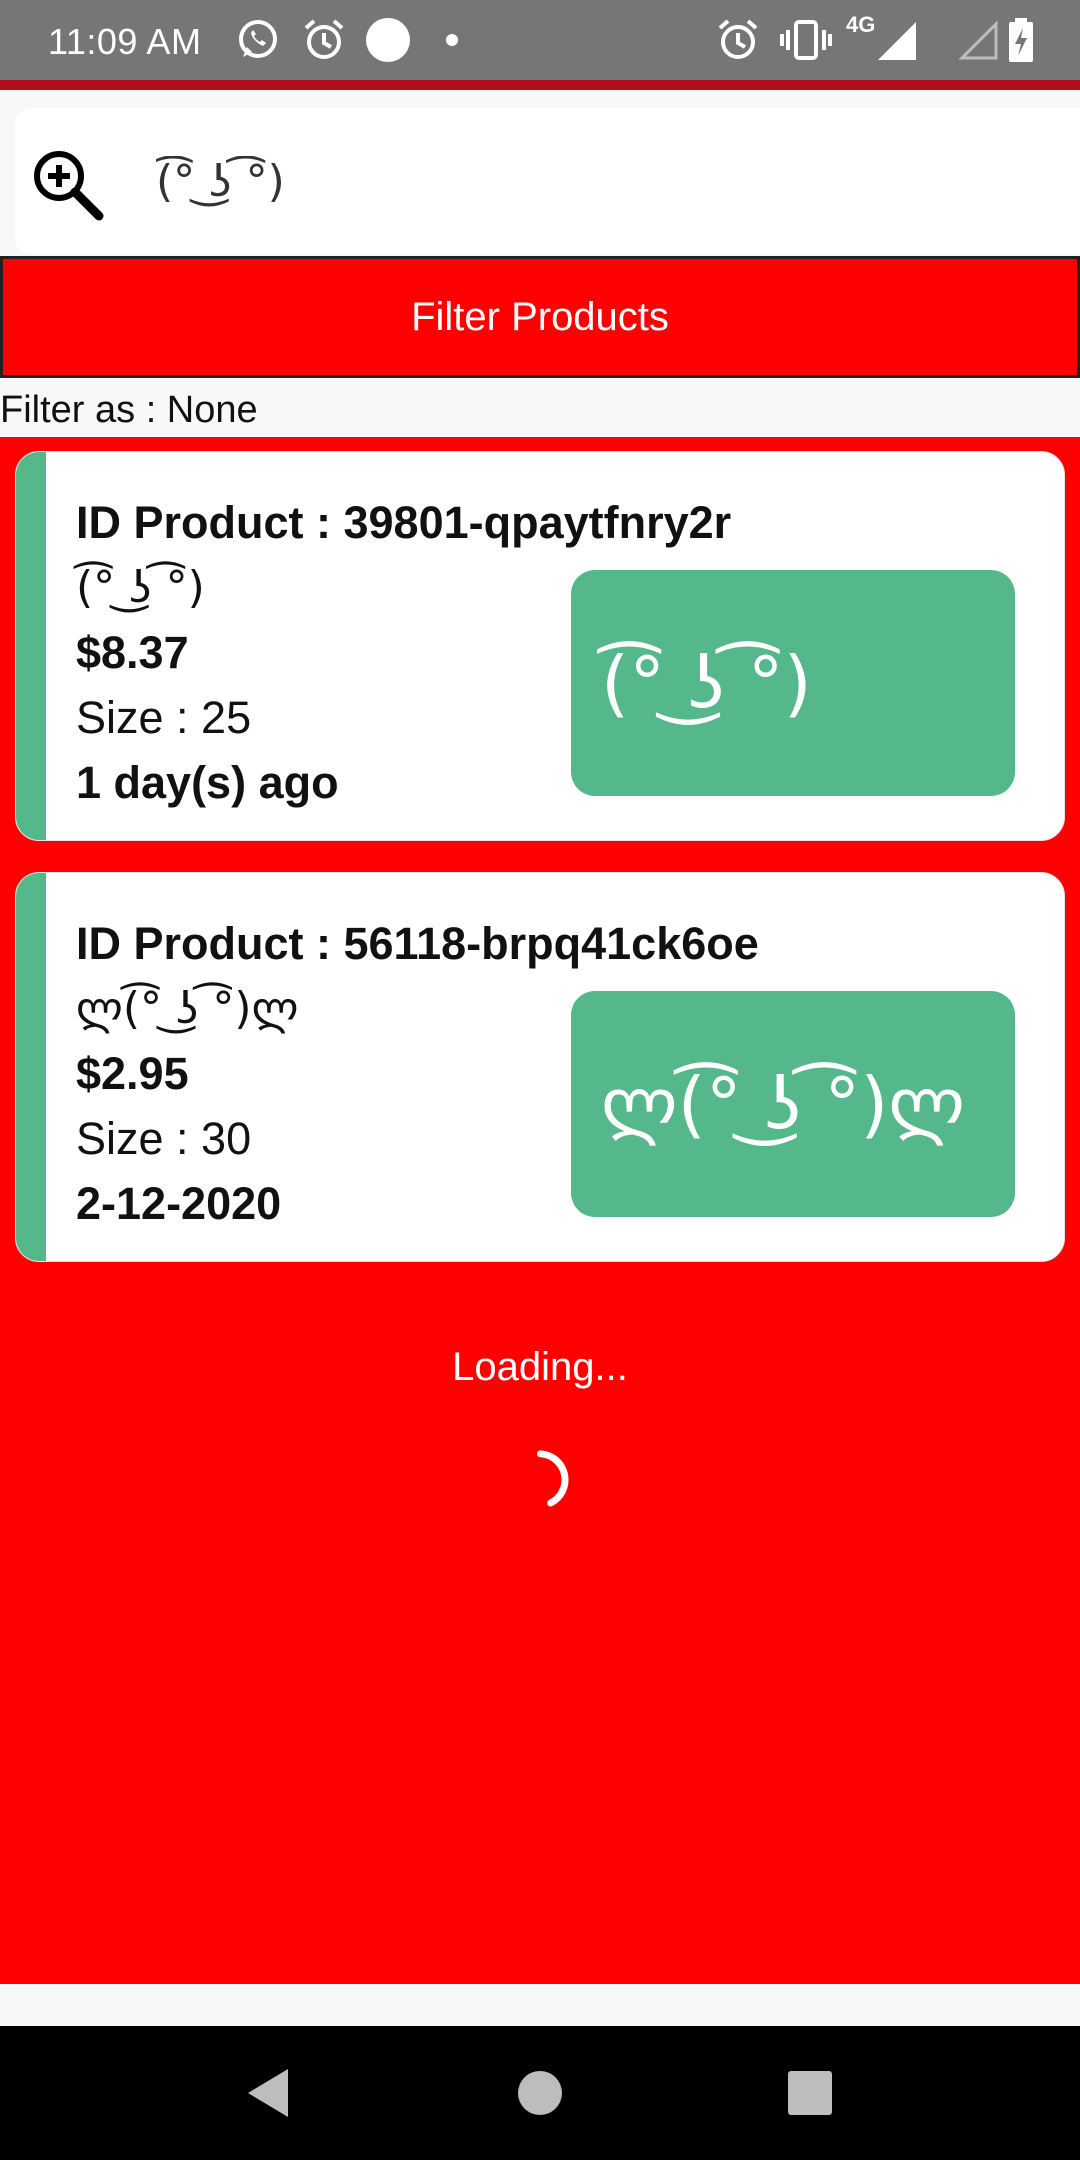 This screenshot has width=1080, height=2160. I want to click on back-button, so click(268, 2093).